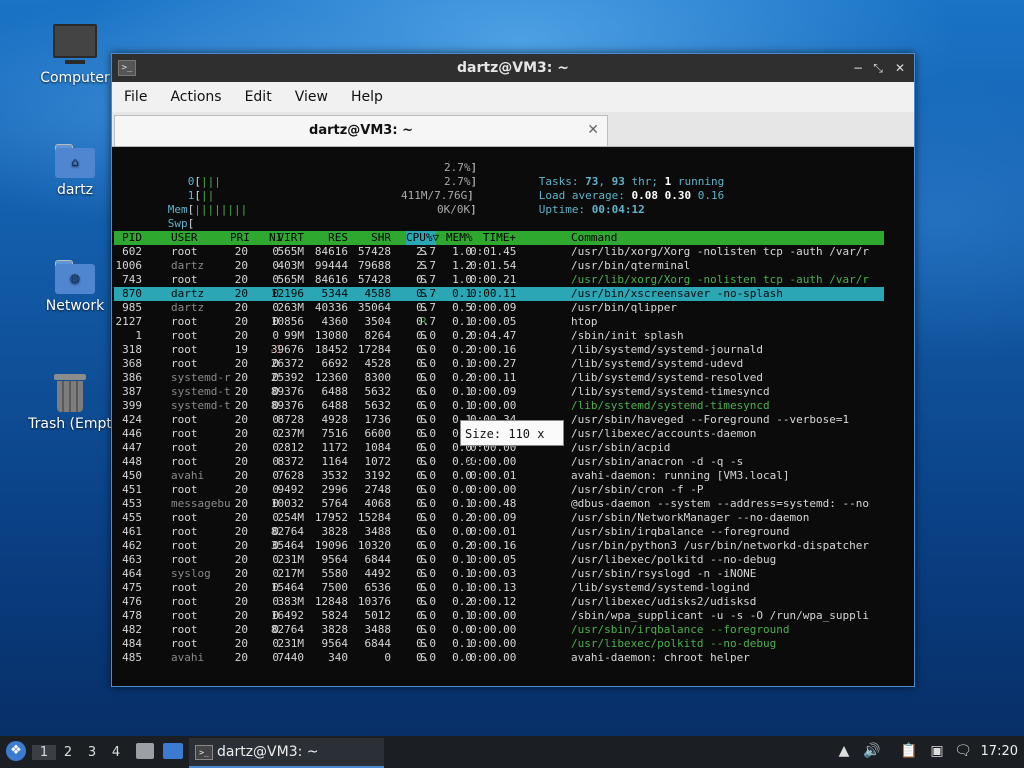 The image size is (1024, 768). Describe the element at coordinates (670, 391) in the screenshot. I see `cell-cmd: /lib/systemd/systemd-timesyncd` at that location.